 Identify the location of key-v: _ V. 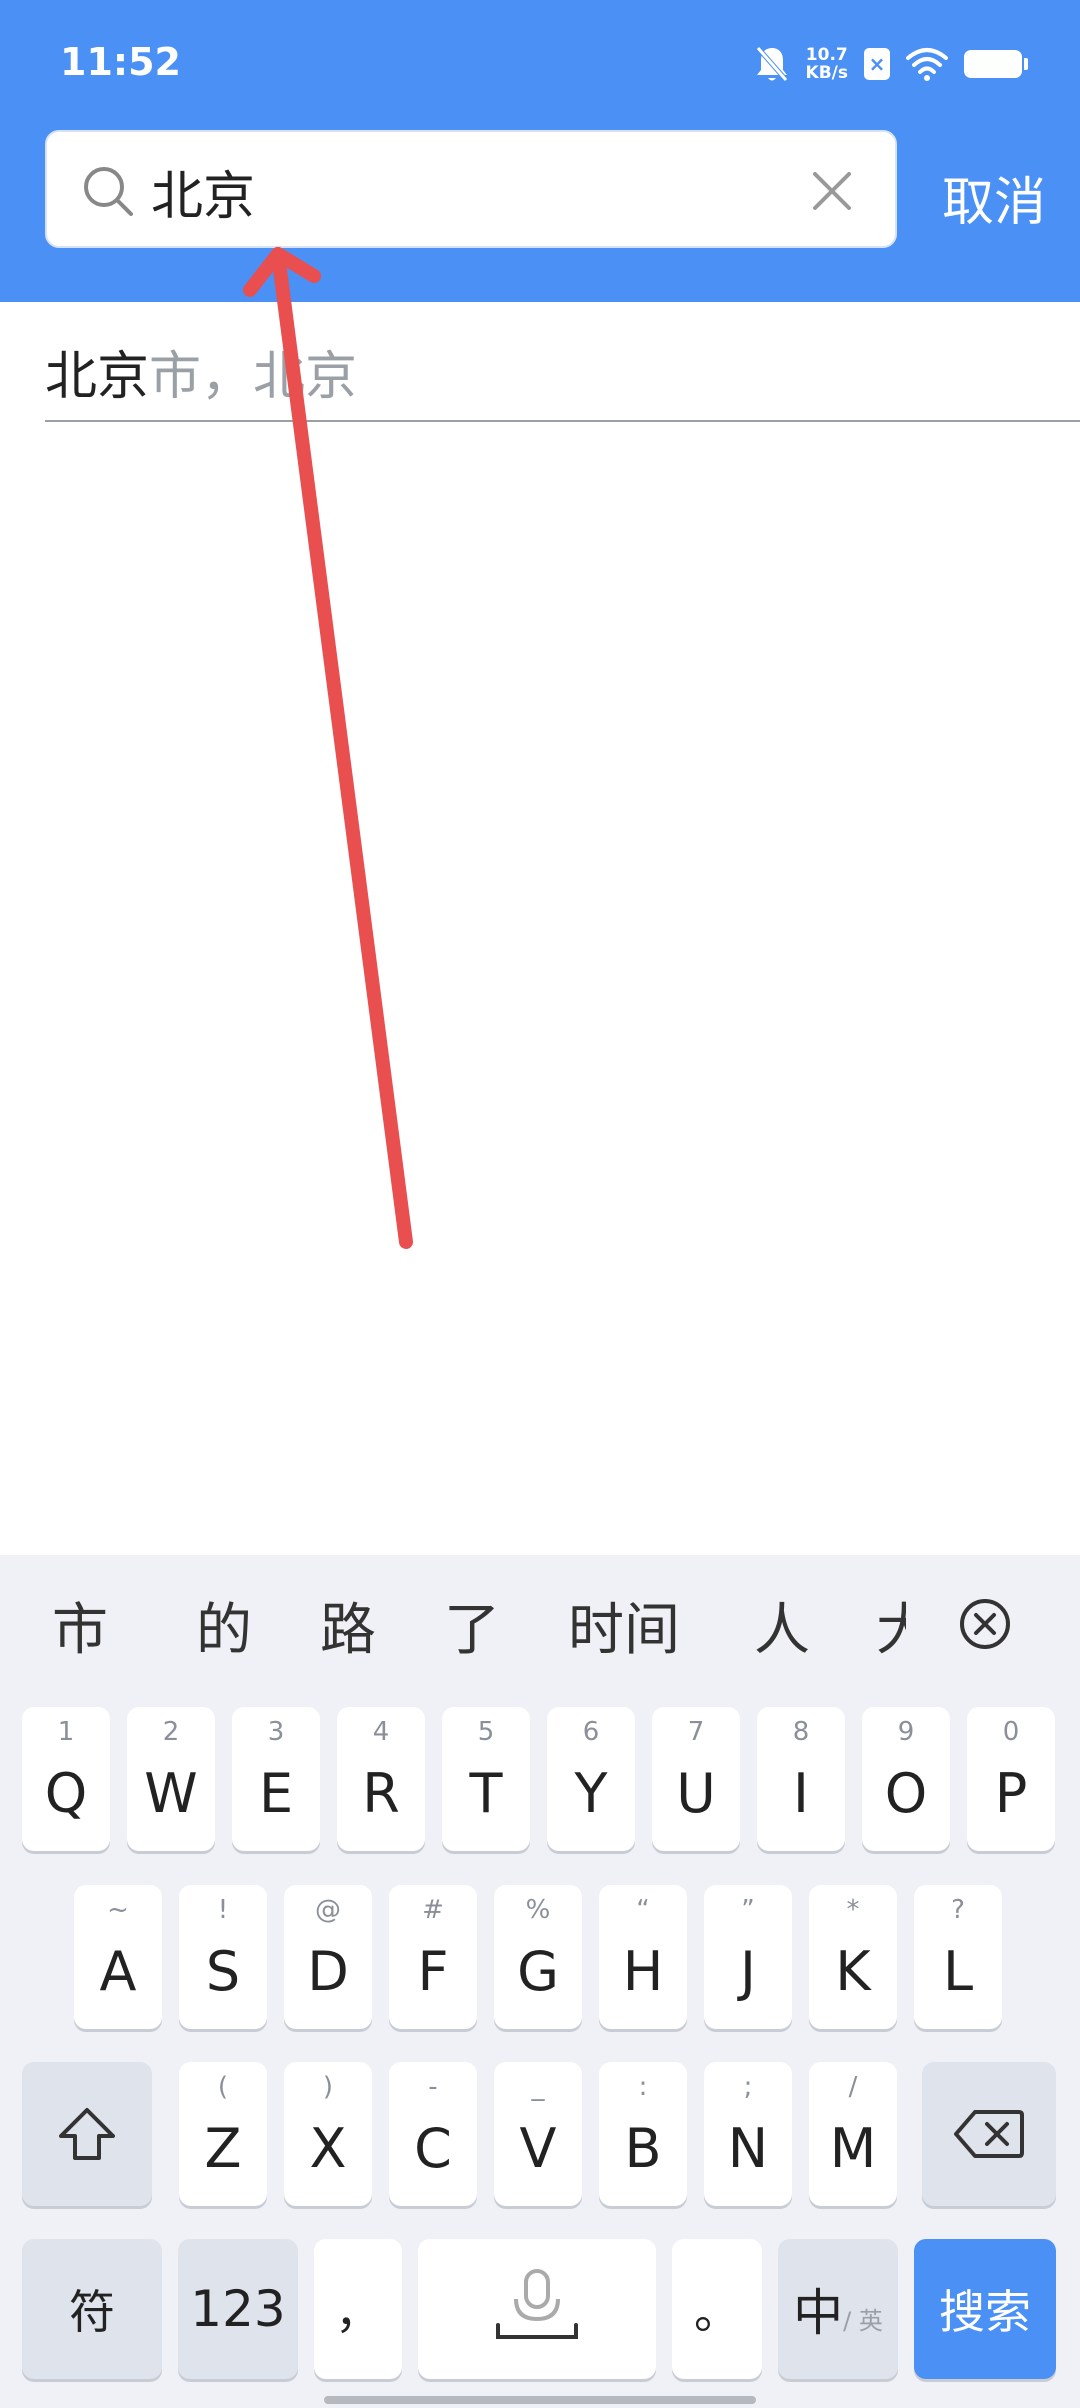
(538, 2134).